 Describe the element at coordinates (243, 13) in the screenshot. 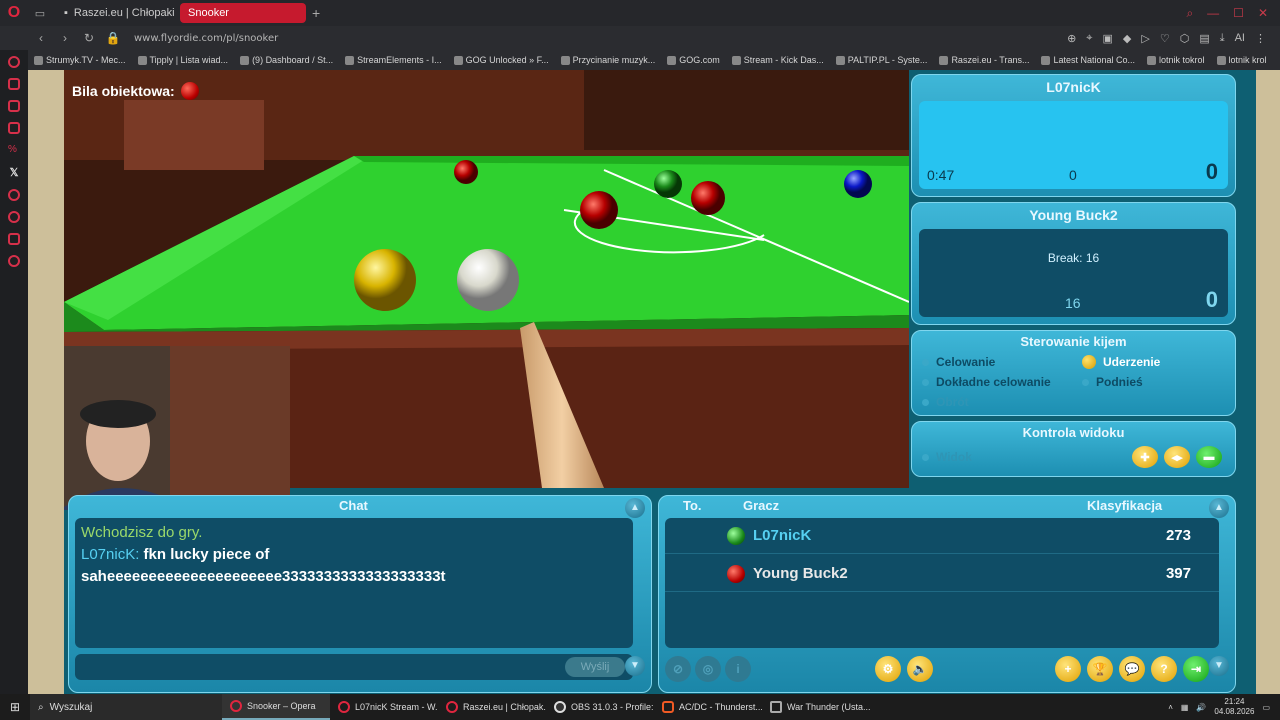

I see `tab-snooker: Snooker` at that location.